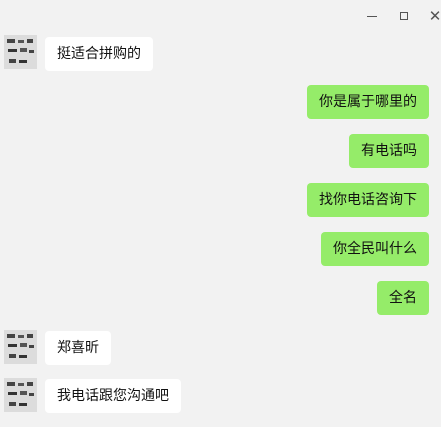  What do you see at coordinates (113, 396) in the screenshot?
I see `message-bubble: 我电话跟您沟通吧` at bounding box center [113, 396].